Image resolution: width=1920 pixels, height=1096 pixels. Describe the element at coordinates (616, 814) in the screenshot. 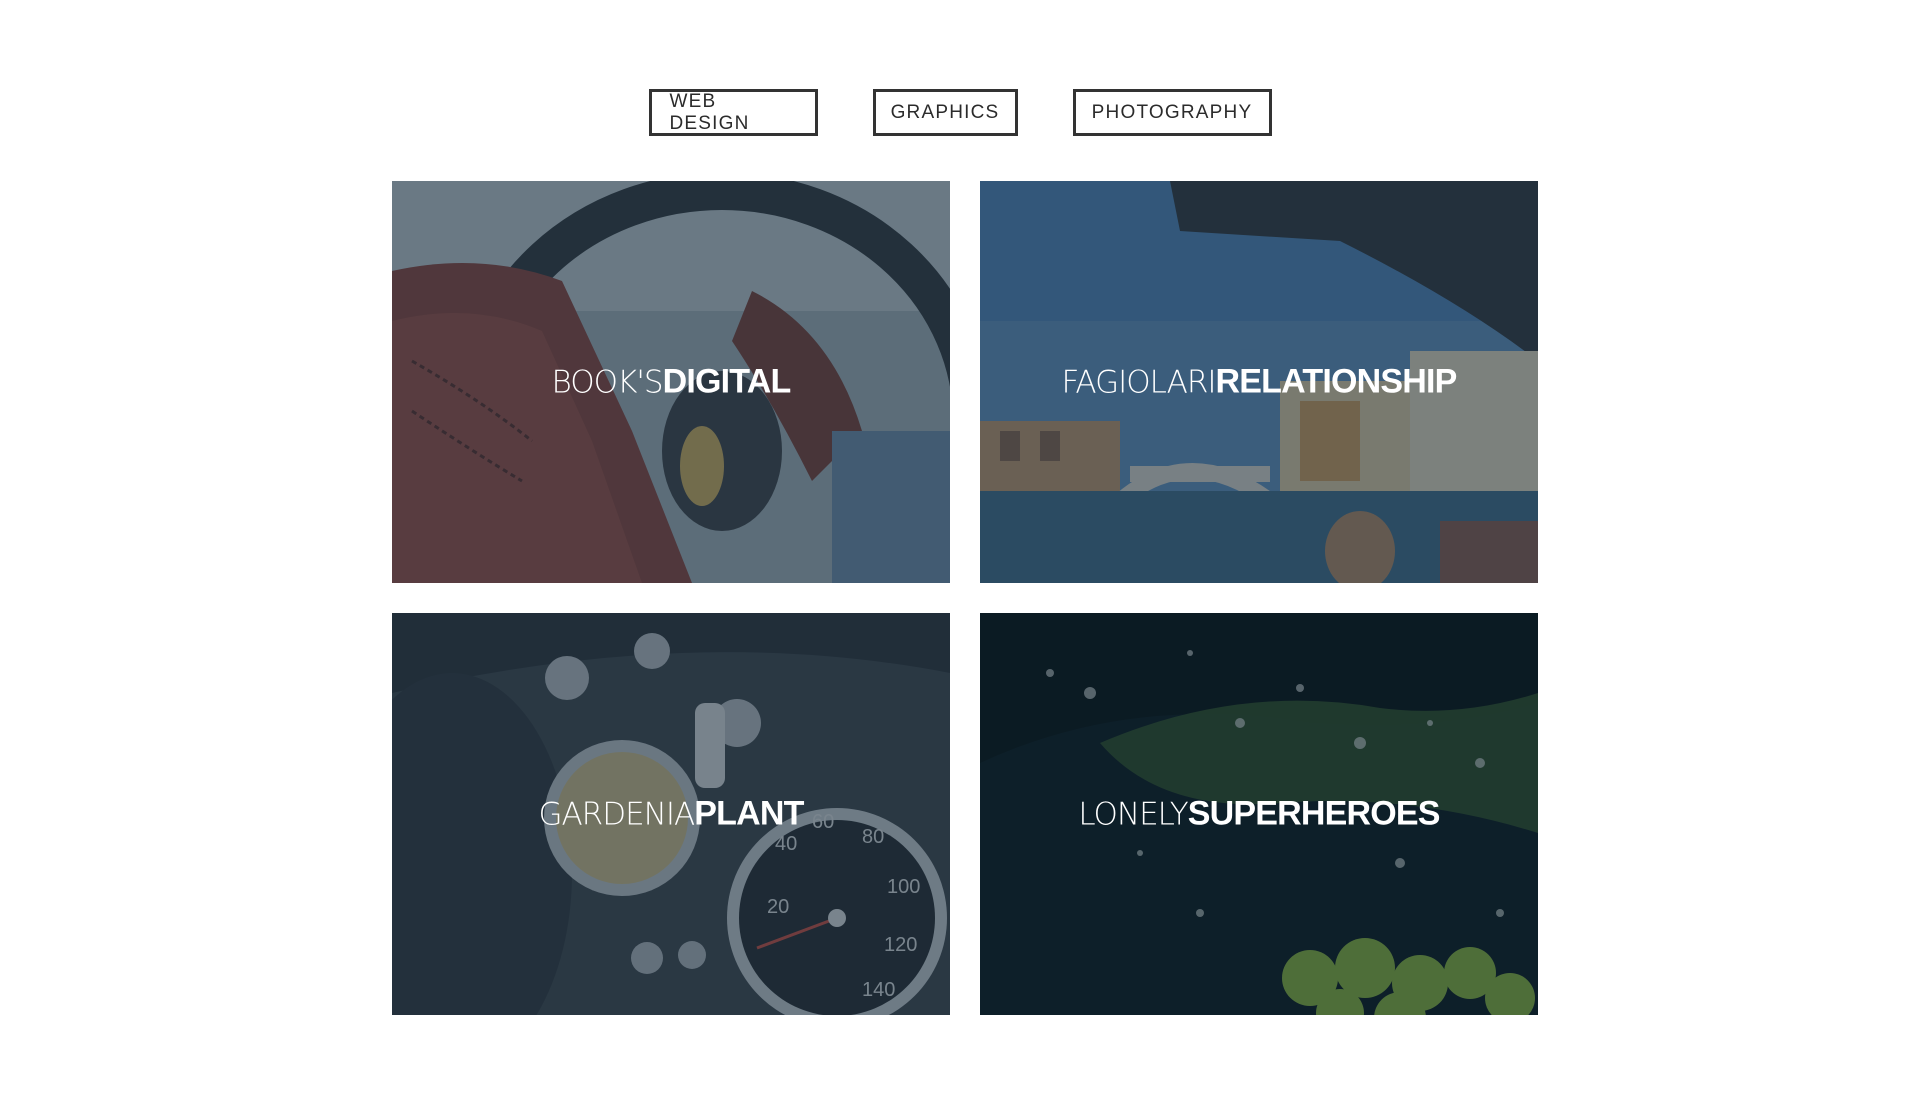

I see `title-light: GARDENIA` at that location.